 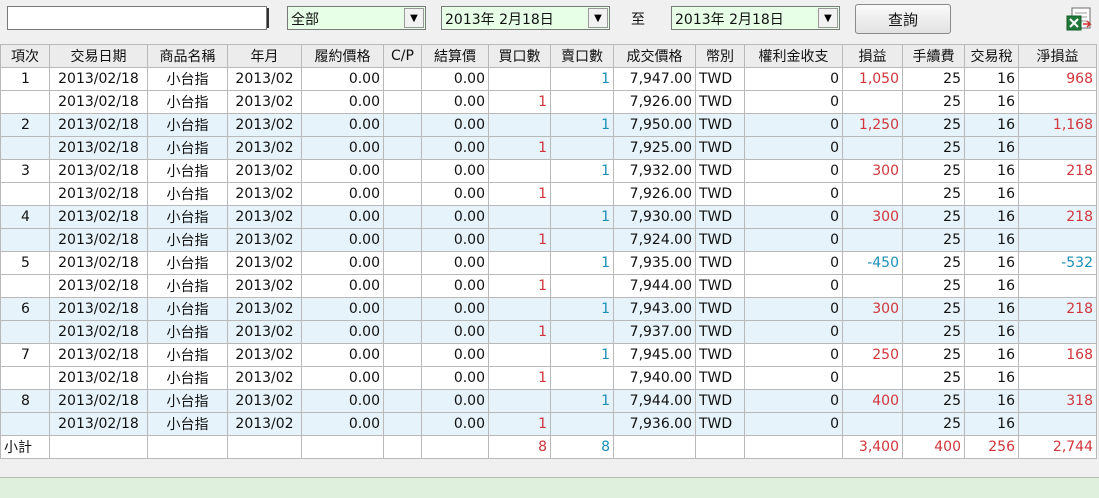 What do you see at coordinates (342, 56) in the screenshot?
I see `column-header: 履約價格` at bounding box center [342, 56].